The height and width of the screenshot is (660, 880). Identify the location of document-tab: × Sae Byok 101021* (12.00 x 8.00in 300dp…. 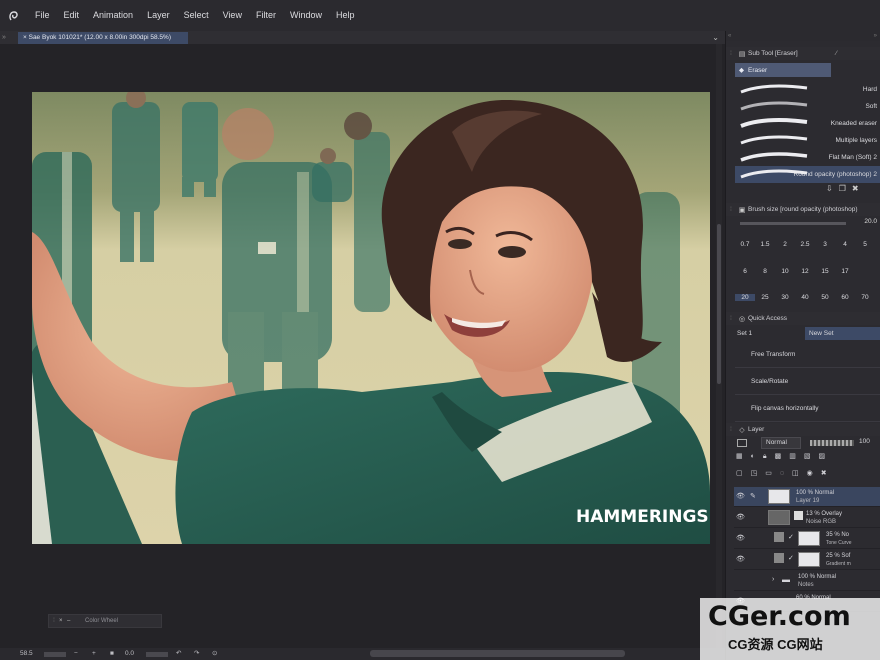
(103, 38).